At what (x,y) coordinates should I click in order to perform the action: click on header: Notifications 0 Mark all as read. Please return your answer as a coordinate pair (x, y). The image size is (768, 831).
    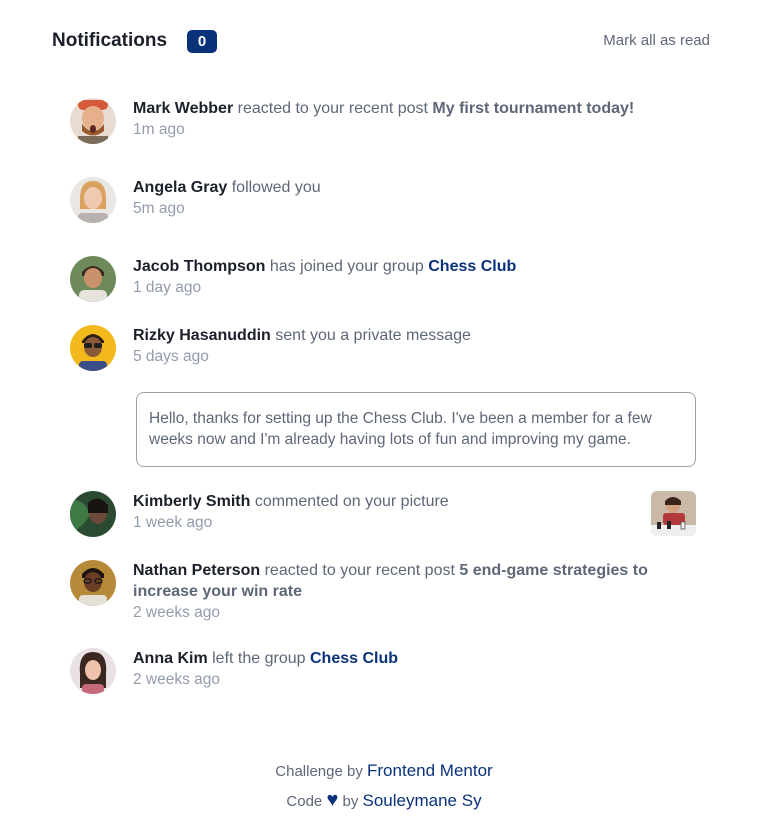
    Looking at the image, I should click on (382, 42).